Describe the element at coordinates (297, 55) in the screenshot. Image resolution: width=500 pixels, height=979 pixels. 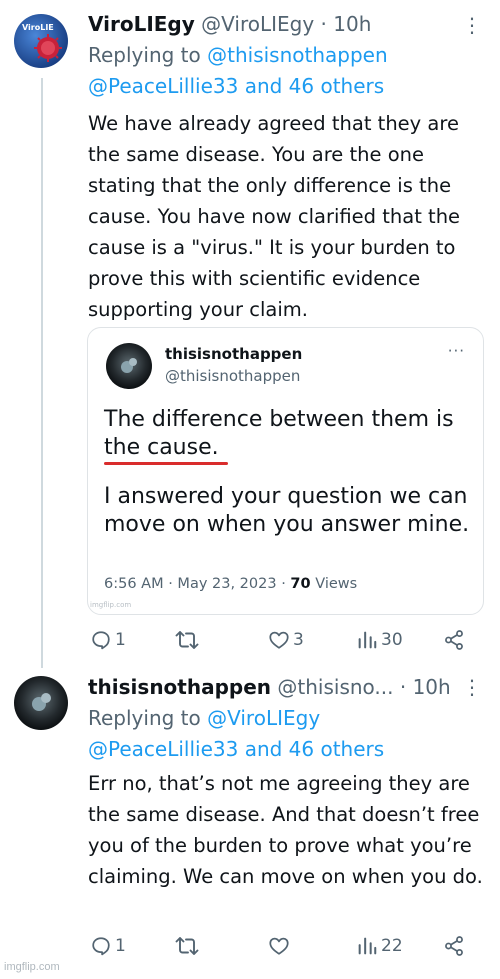
I see `mention-link: @thisisnothappen` at that location.